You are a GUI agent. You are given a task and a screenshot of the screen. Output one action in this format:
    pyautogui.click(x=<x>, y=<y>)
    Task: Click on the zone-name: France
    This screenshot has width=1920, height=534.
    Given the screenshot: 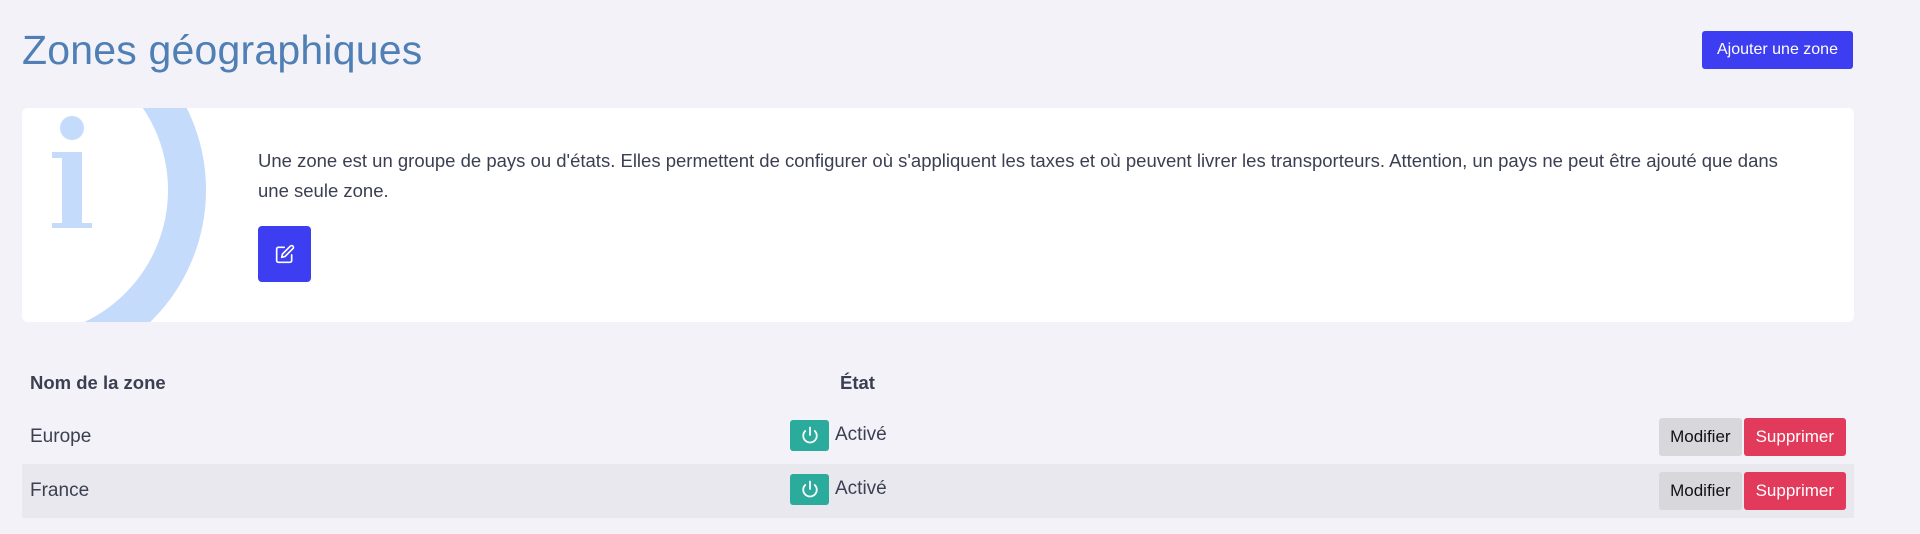 What is the action you would take?
    pyautogui.click(x=406, y=491)
    